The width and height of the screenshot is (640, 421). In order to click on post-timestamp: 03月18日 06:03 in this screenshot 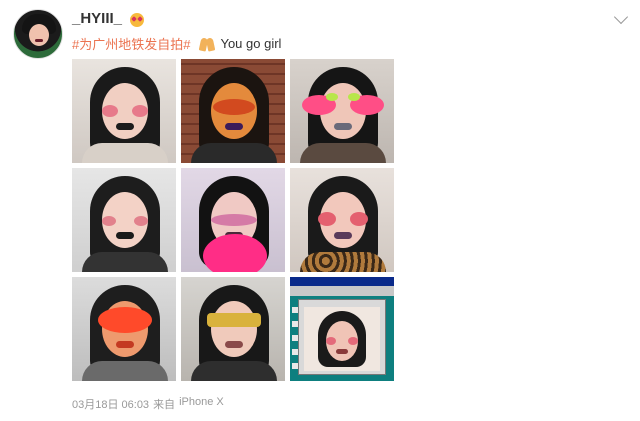, I will do `click(110, 404)`.